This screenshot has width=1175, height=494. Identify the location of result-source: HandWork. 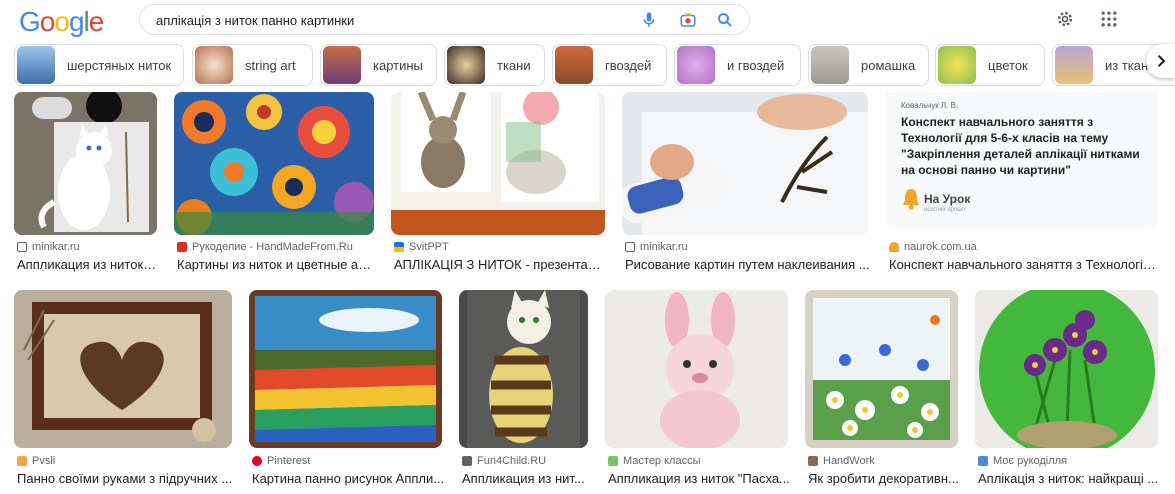
(841, 461).